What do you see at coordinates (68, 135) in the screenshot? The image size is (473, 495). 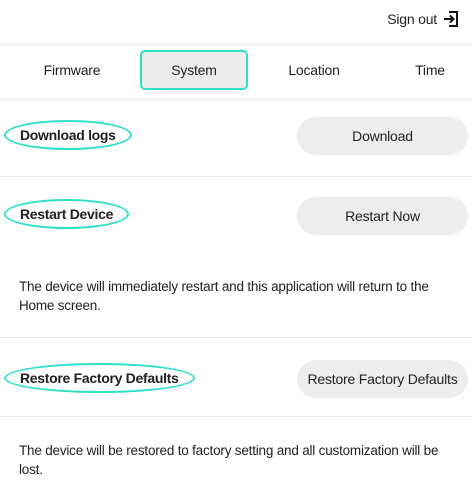 I see `download-logs-label: Download logs` at bounding box center [68, 135].